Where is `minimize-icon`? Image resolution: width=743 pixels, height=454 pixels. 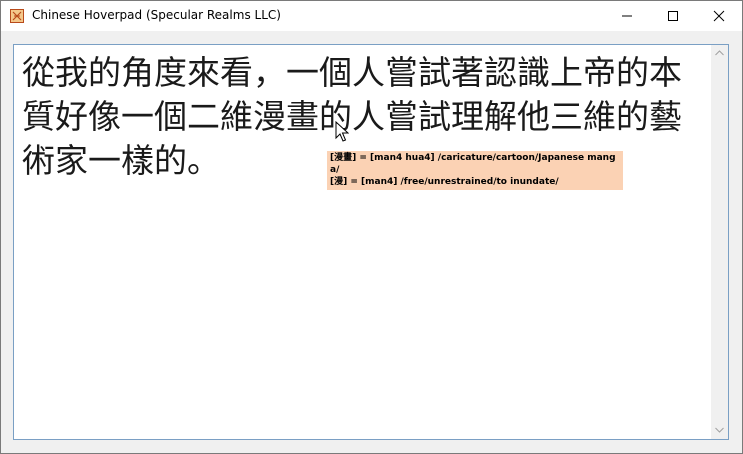 minimize-icon is located at coordinates (627, 16).